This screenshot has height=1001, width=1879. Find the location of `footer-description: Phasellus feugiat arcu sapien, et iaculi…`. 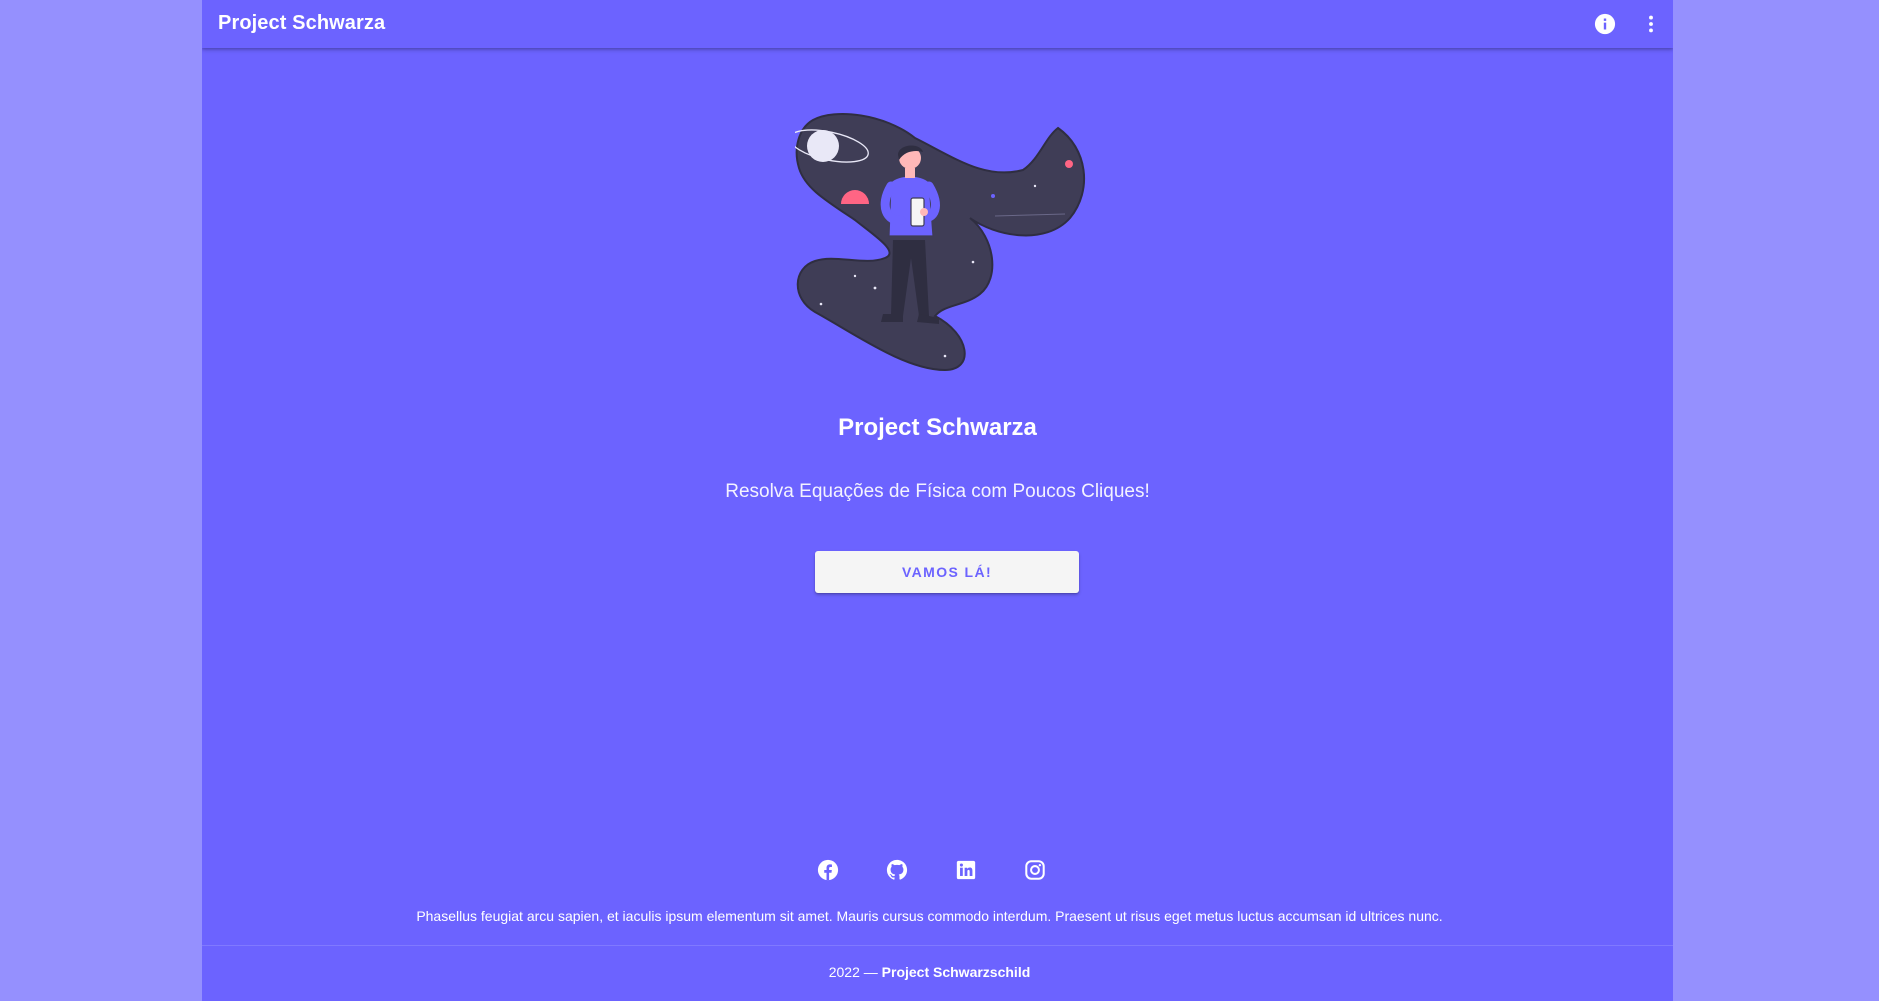

footer-description: Phasellus feugiat arcu sapien, et iaculi… is located at coordinates (929, 916).